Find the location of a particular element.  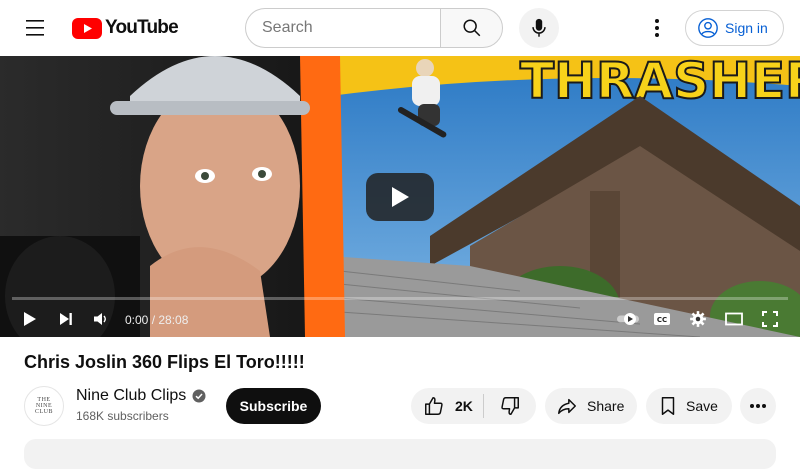

search-icon is located at coordinates (471, 28).